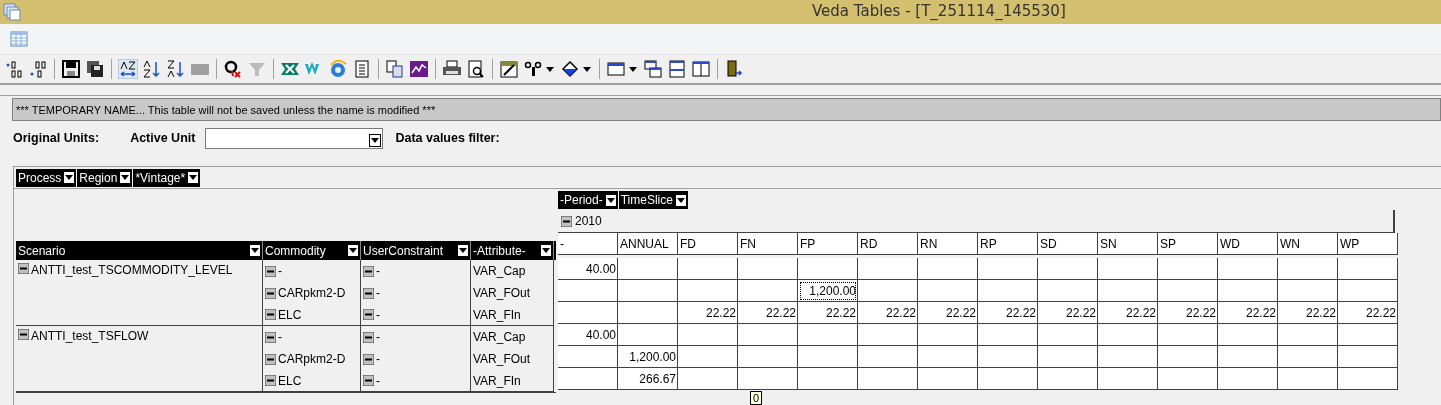 The image size is (1441, 405). Describe the element at coordinates (38, 69) in the screenshot. I see `decimal-decrease-icon` at that location.